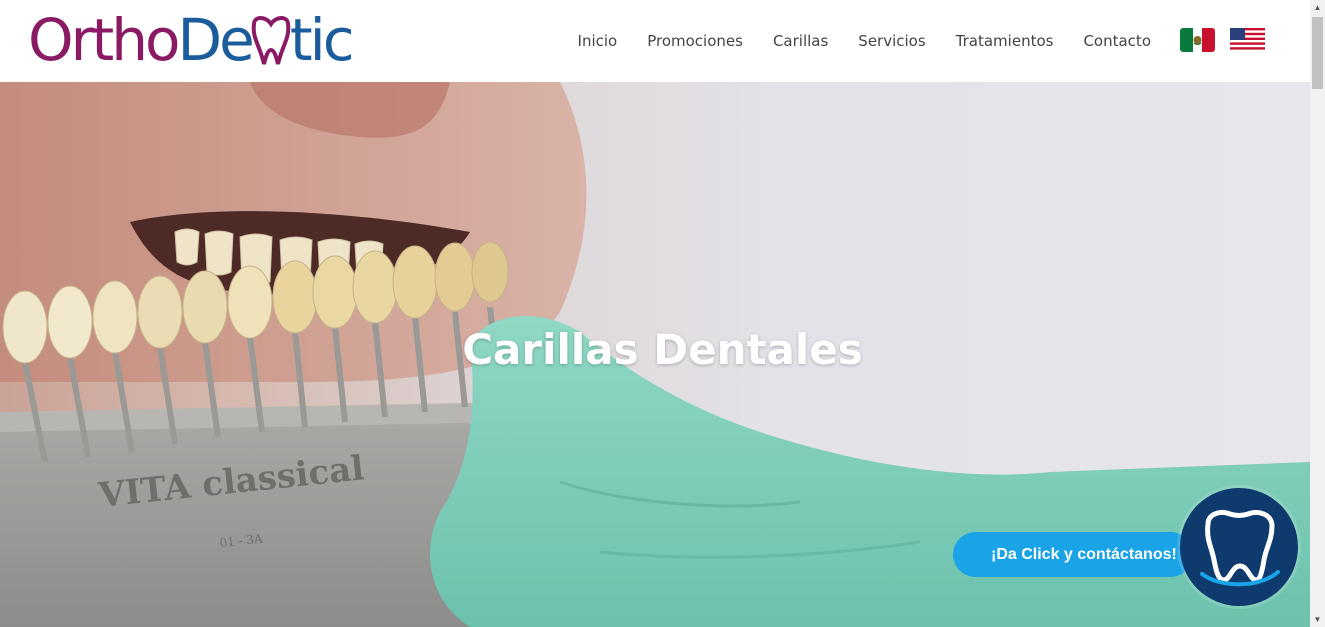  I want to click on tooth-badge-button, so click(1239, 547).